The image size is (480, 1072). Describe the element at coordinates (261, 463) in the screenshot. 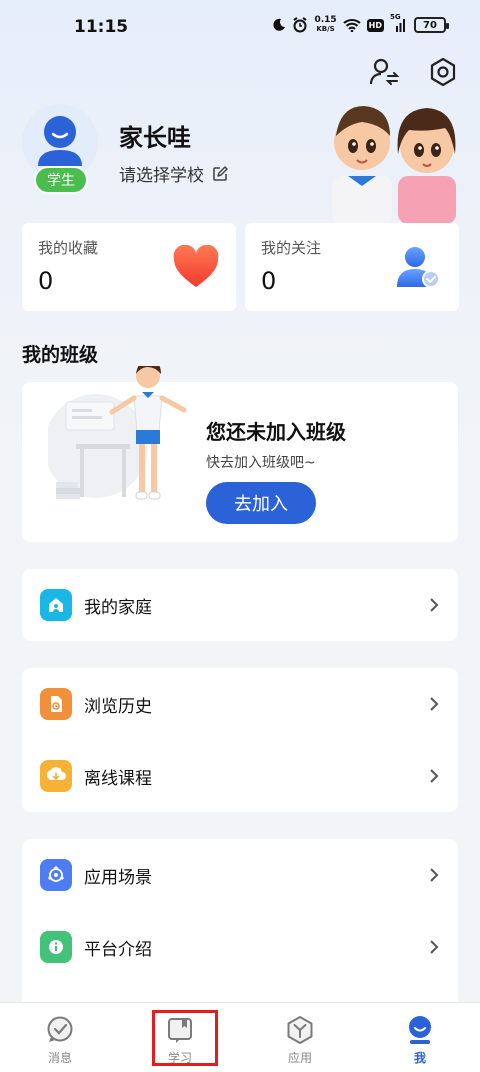

I see `no-class-subtitle: 快去加入班级吧~` at that location.